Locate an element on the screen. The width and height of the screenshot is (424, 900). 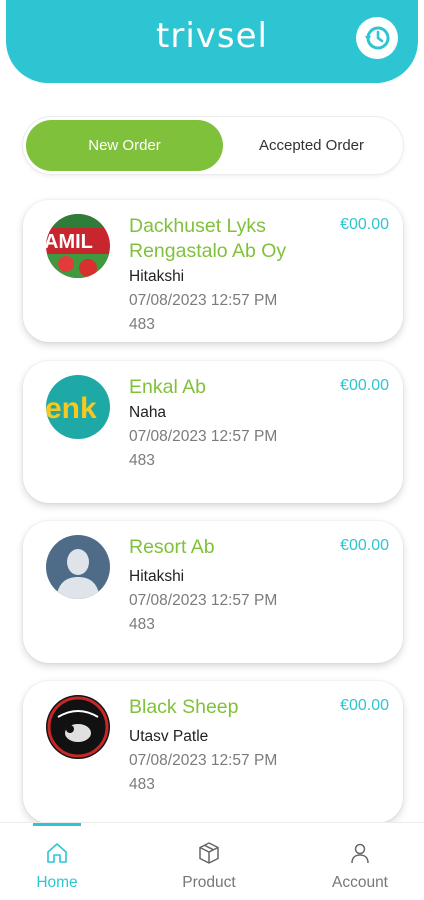
home-icon is located at coordinates (57, 853).